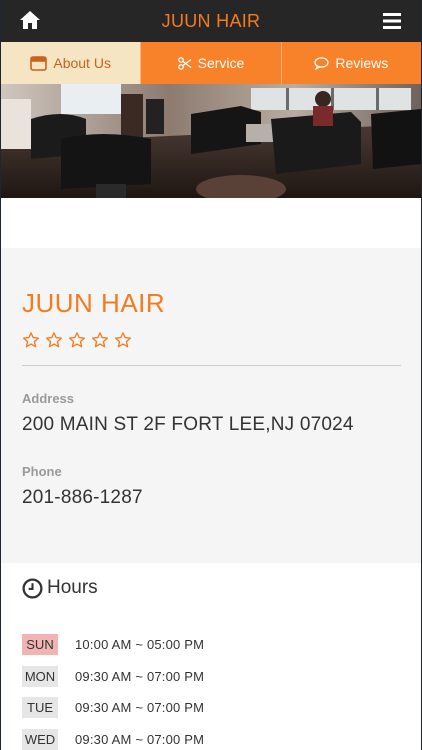  Describe the element at coordinates (40, 739) in the screenshot. I see `day-badge: WED` at that location.